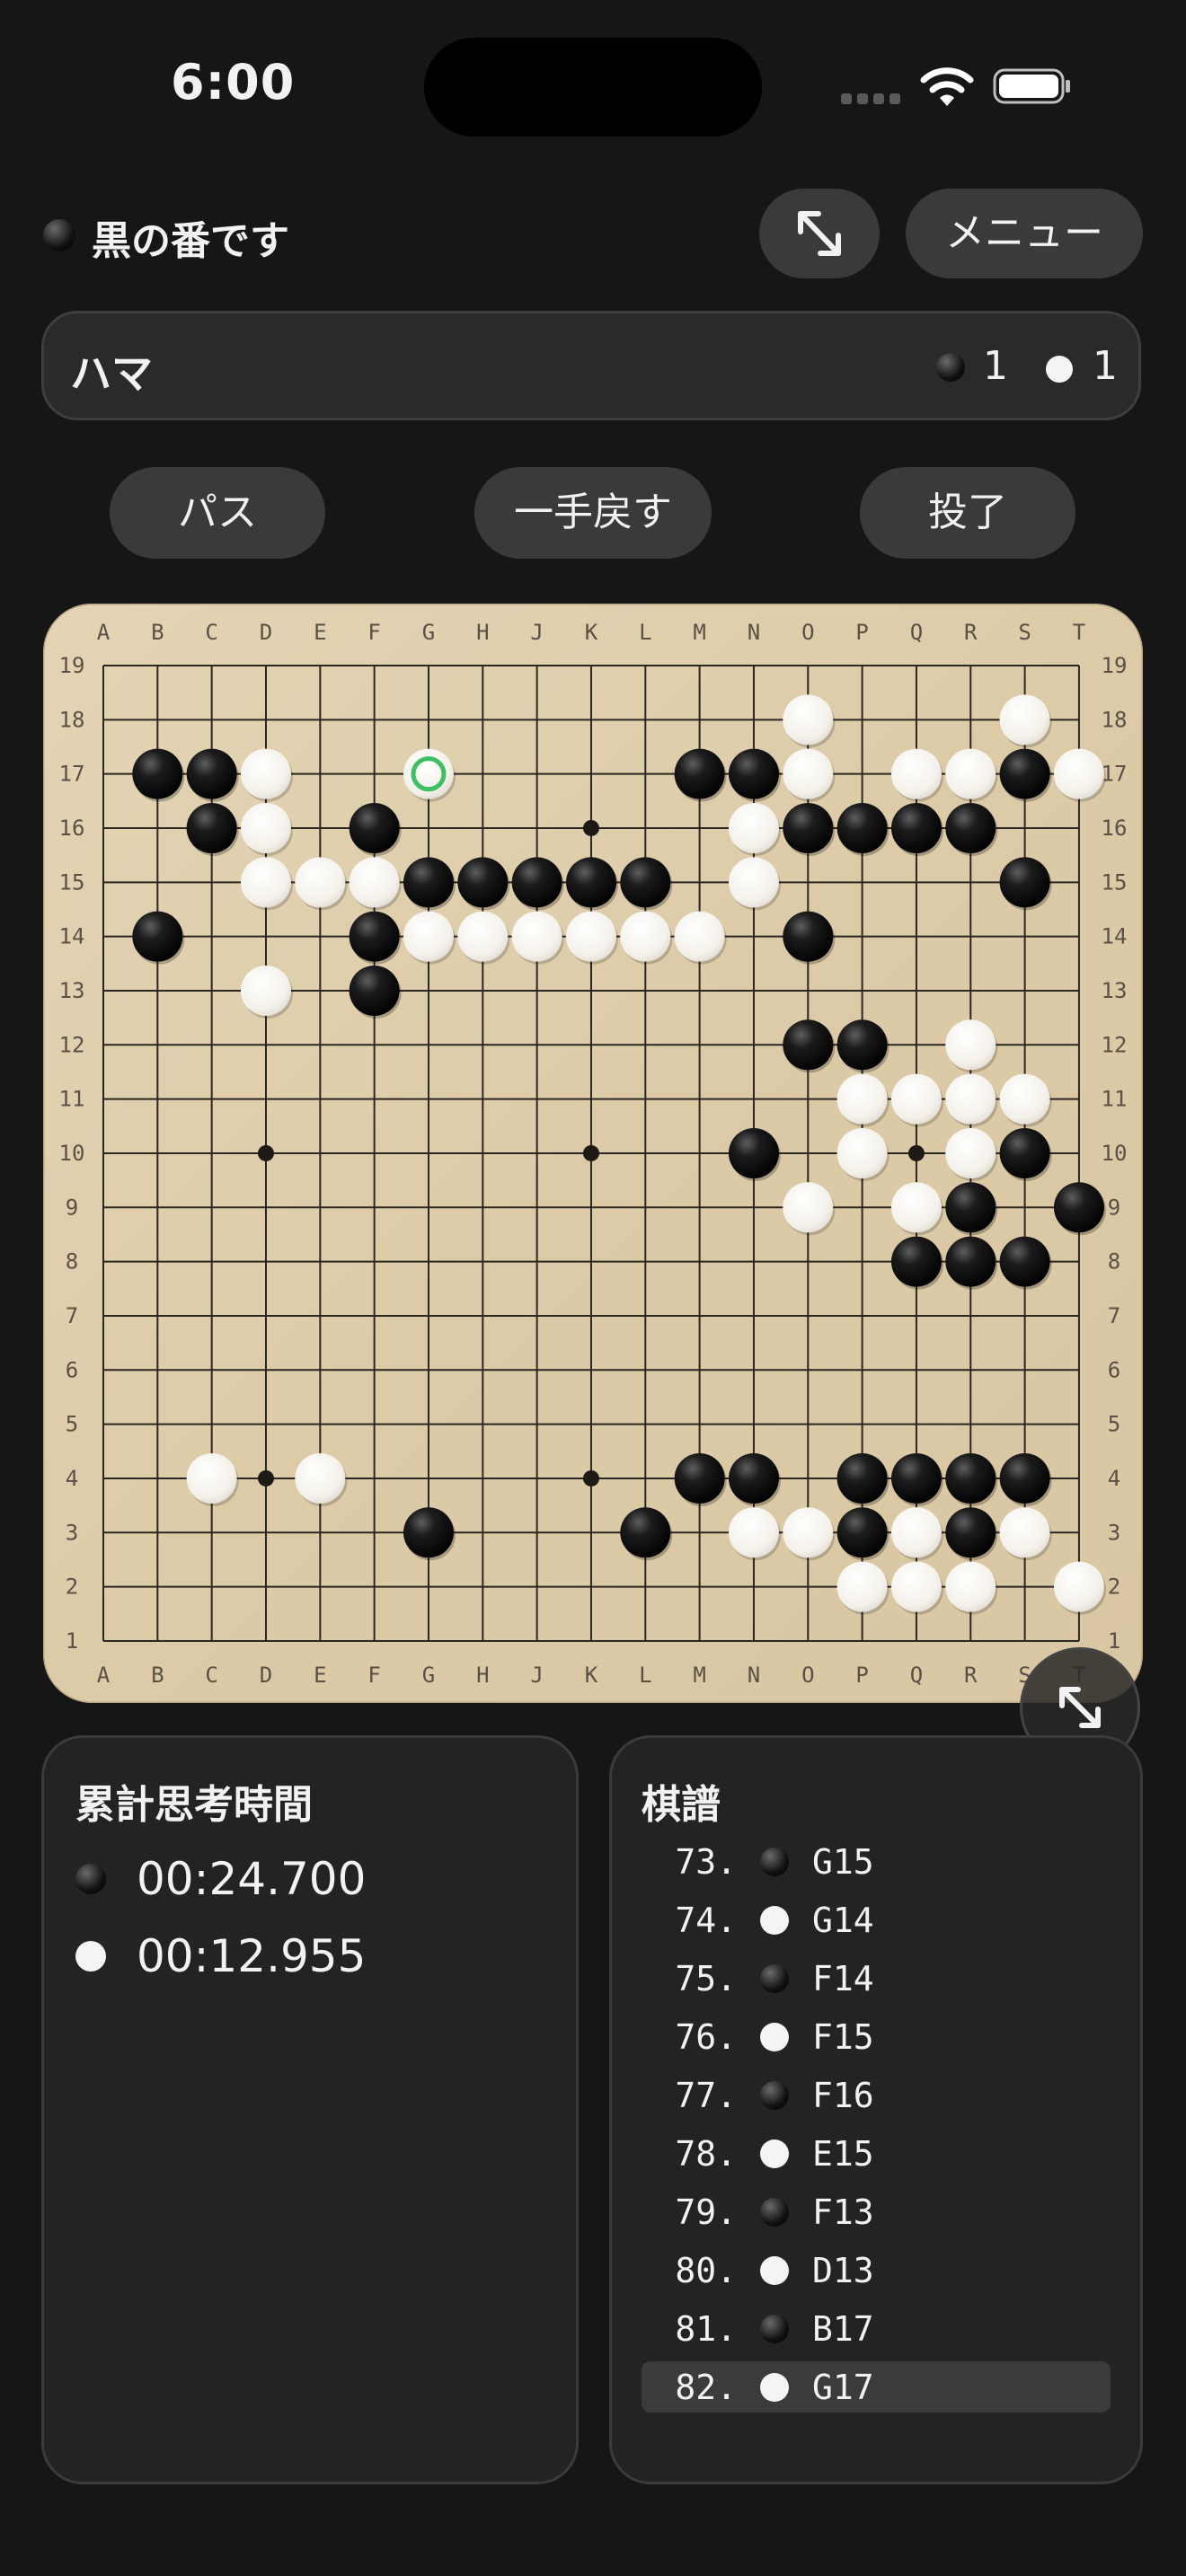 The image size is (1186, 2576). Describe the element at coordinates (72, 1532) in the screenshot. I see `row-label: 3` at that location.